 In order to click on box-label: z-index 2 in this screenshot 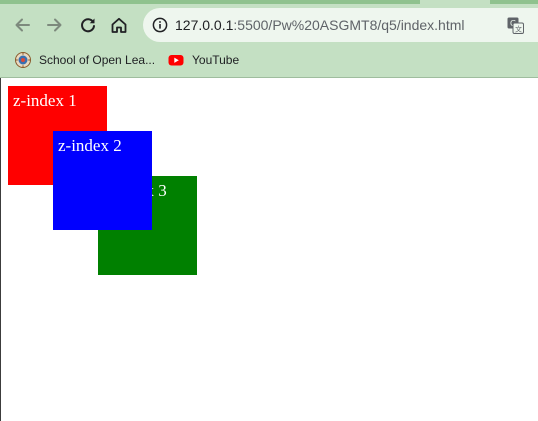, I will do `click(90, 145)`.